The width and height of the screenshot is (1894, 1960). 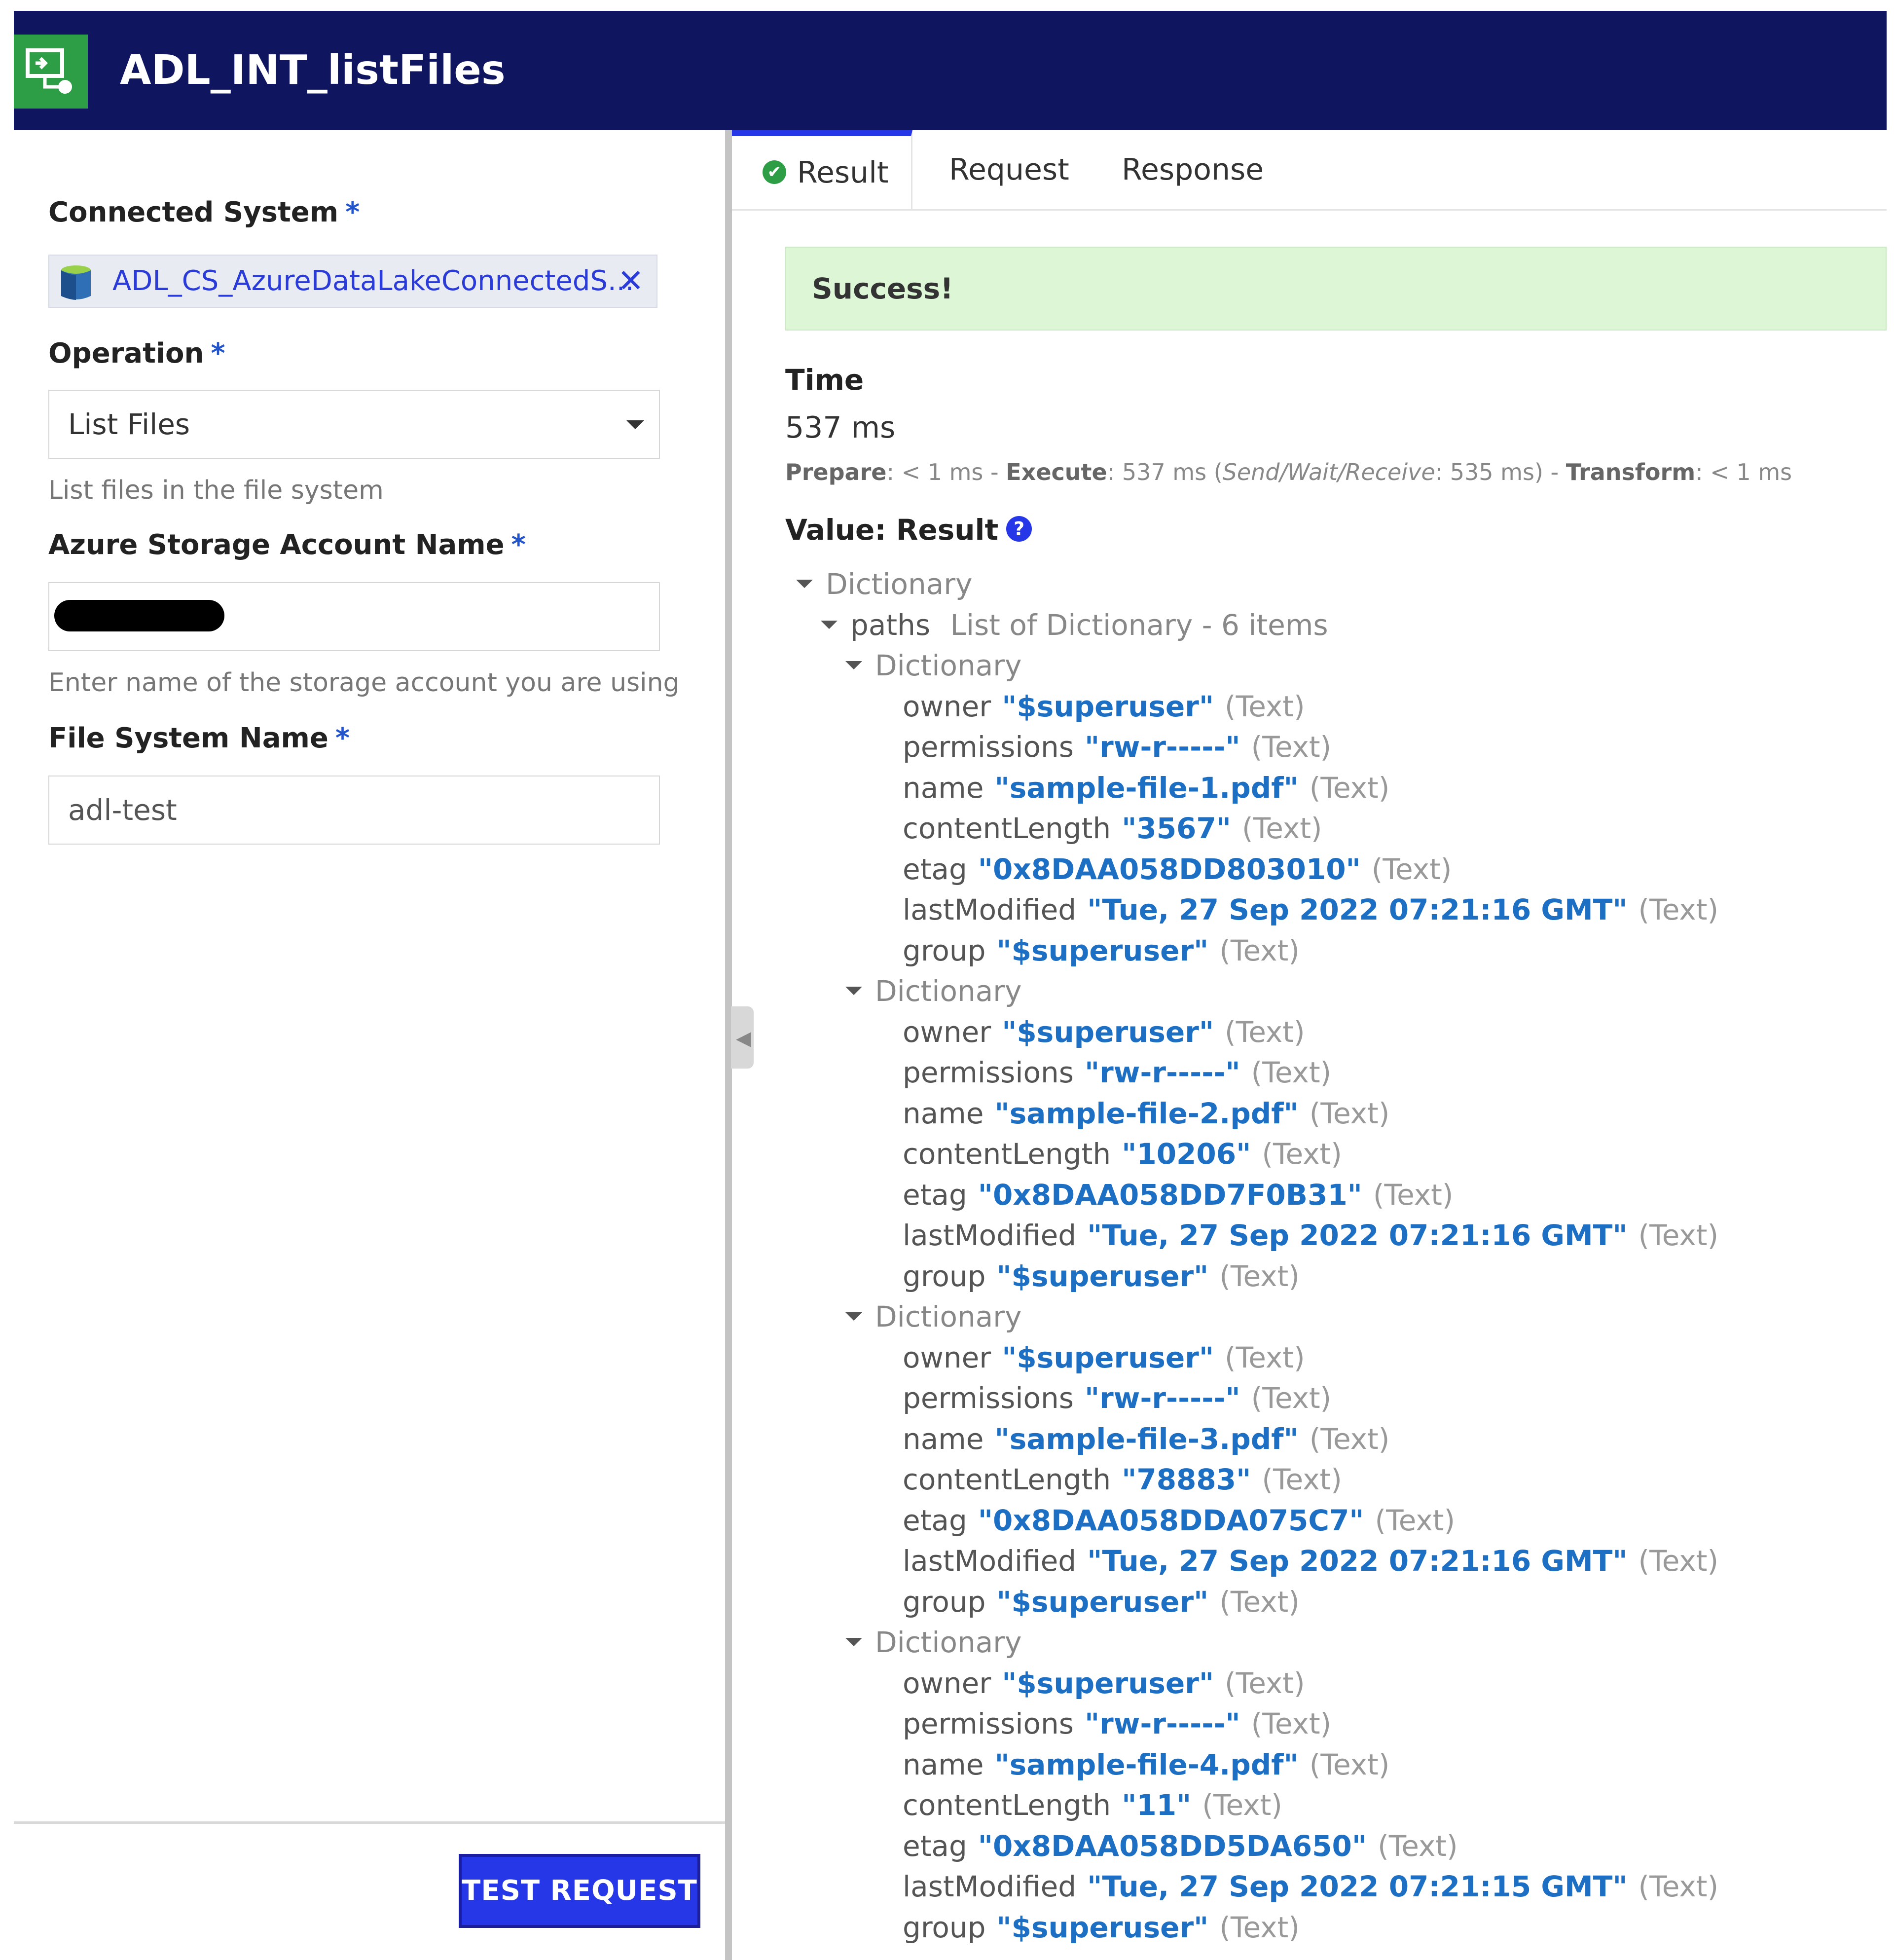 What do you see at coordinates (882, 289) in the screenshot?
I see `success-message: Success!` at bounding box center [882, 289].